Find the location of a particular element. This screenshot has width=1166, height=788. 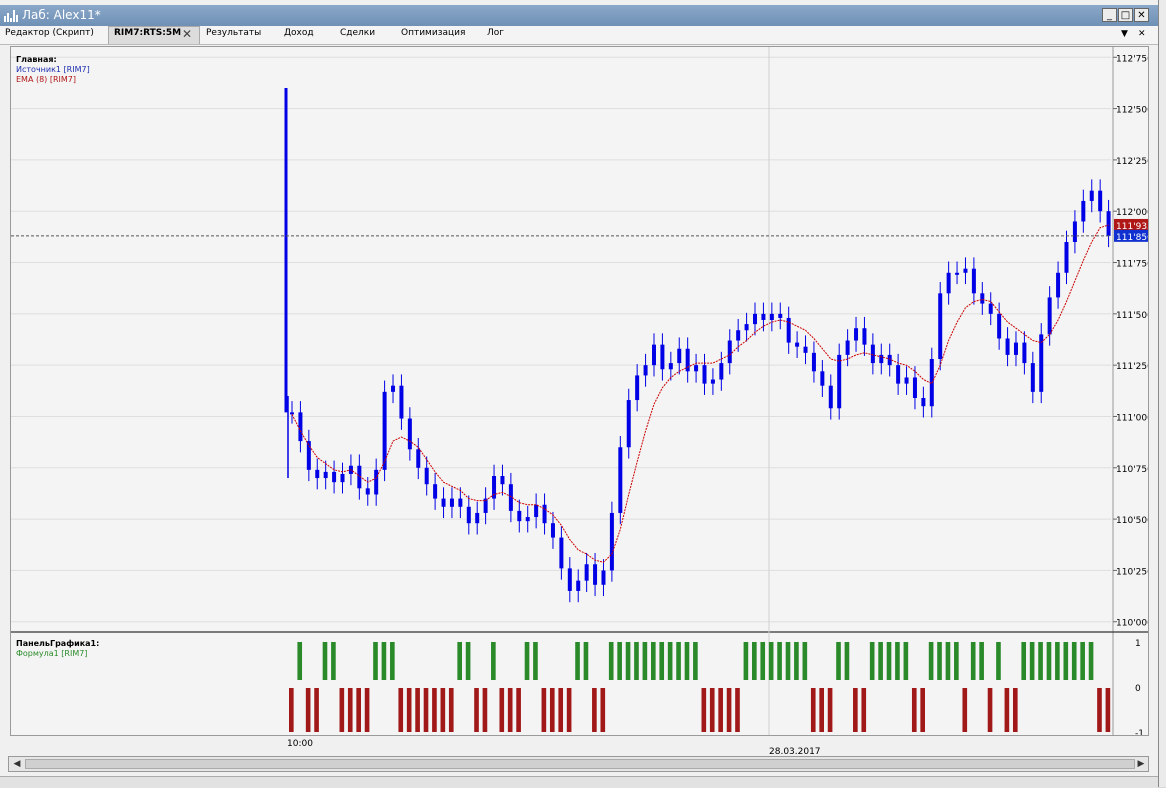

close-button: ✕ is located at coordinates (1141, 15).